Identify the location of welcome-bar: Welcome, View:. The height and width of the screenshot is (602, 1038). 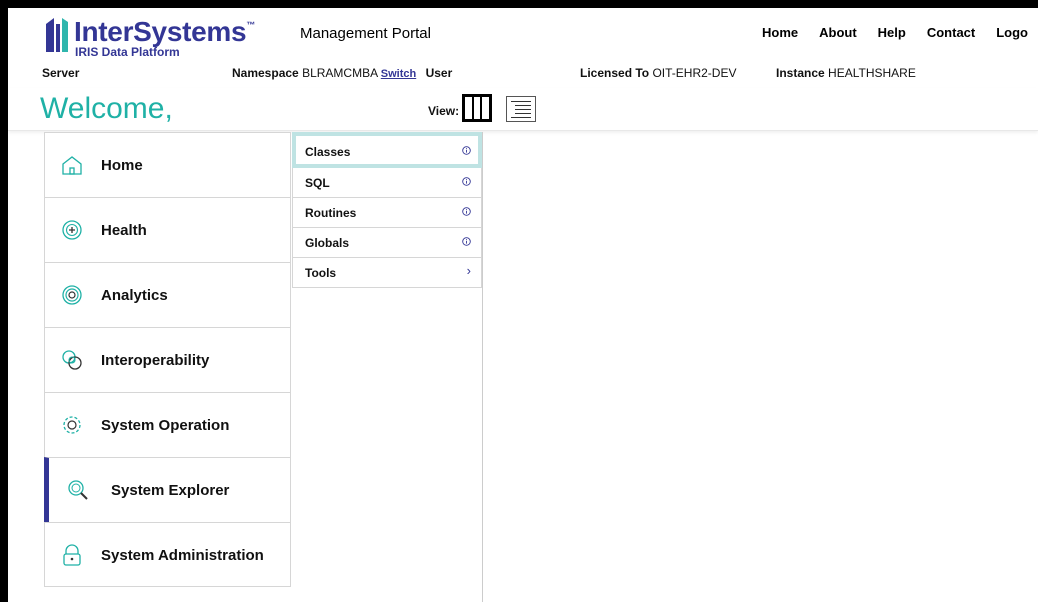
(523, 109).